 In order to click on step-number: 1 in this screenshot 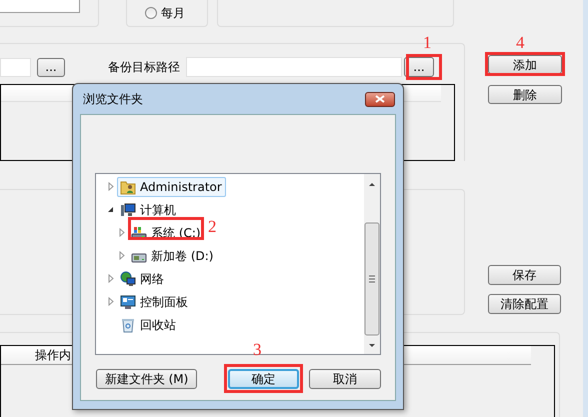, I will do `click(427, 43)`.